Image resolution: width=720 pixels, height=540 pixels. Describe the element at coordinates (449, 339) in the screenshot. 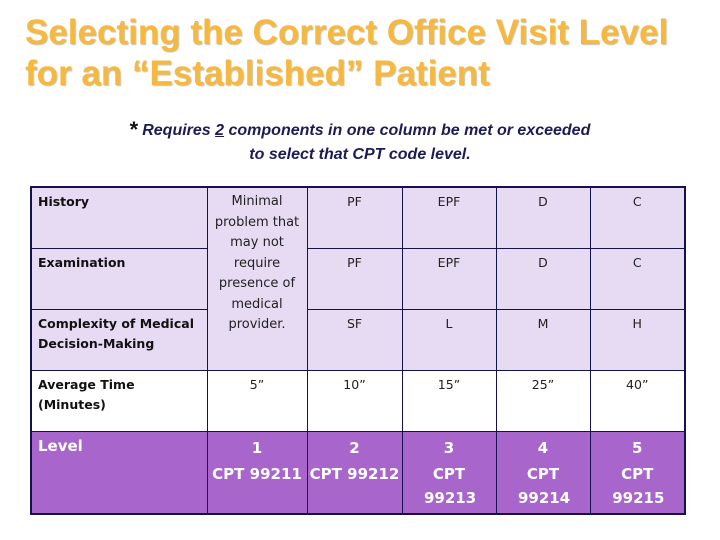

I see `table-cell: L` at that location.